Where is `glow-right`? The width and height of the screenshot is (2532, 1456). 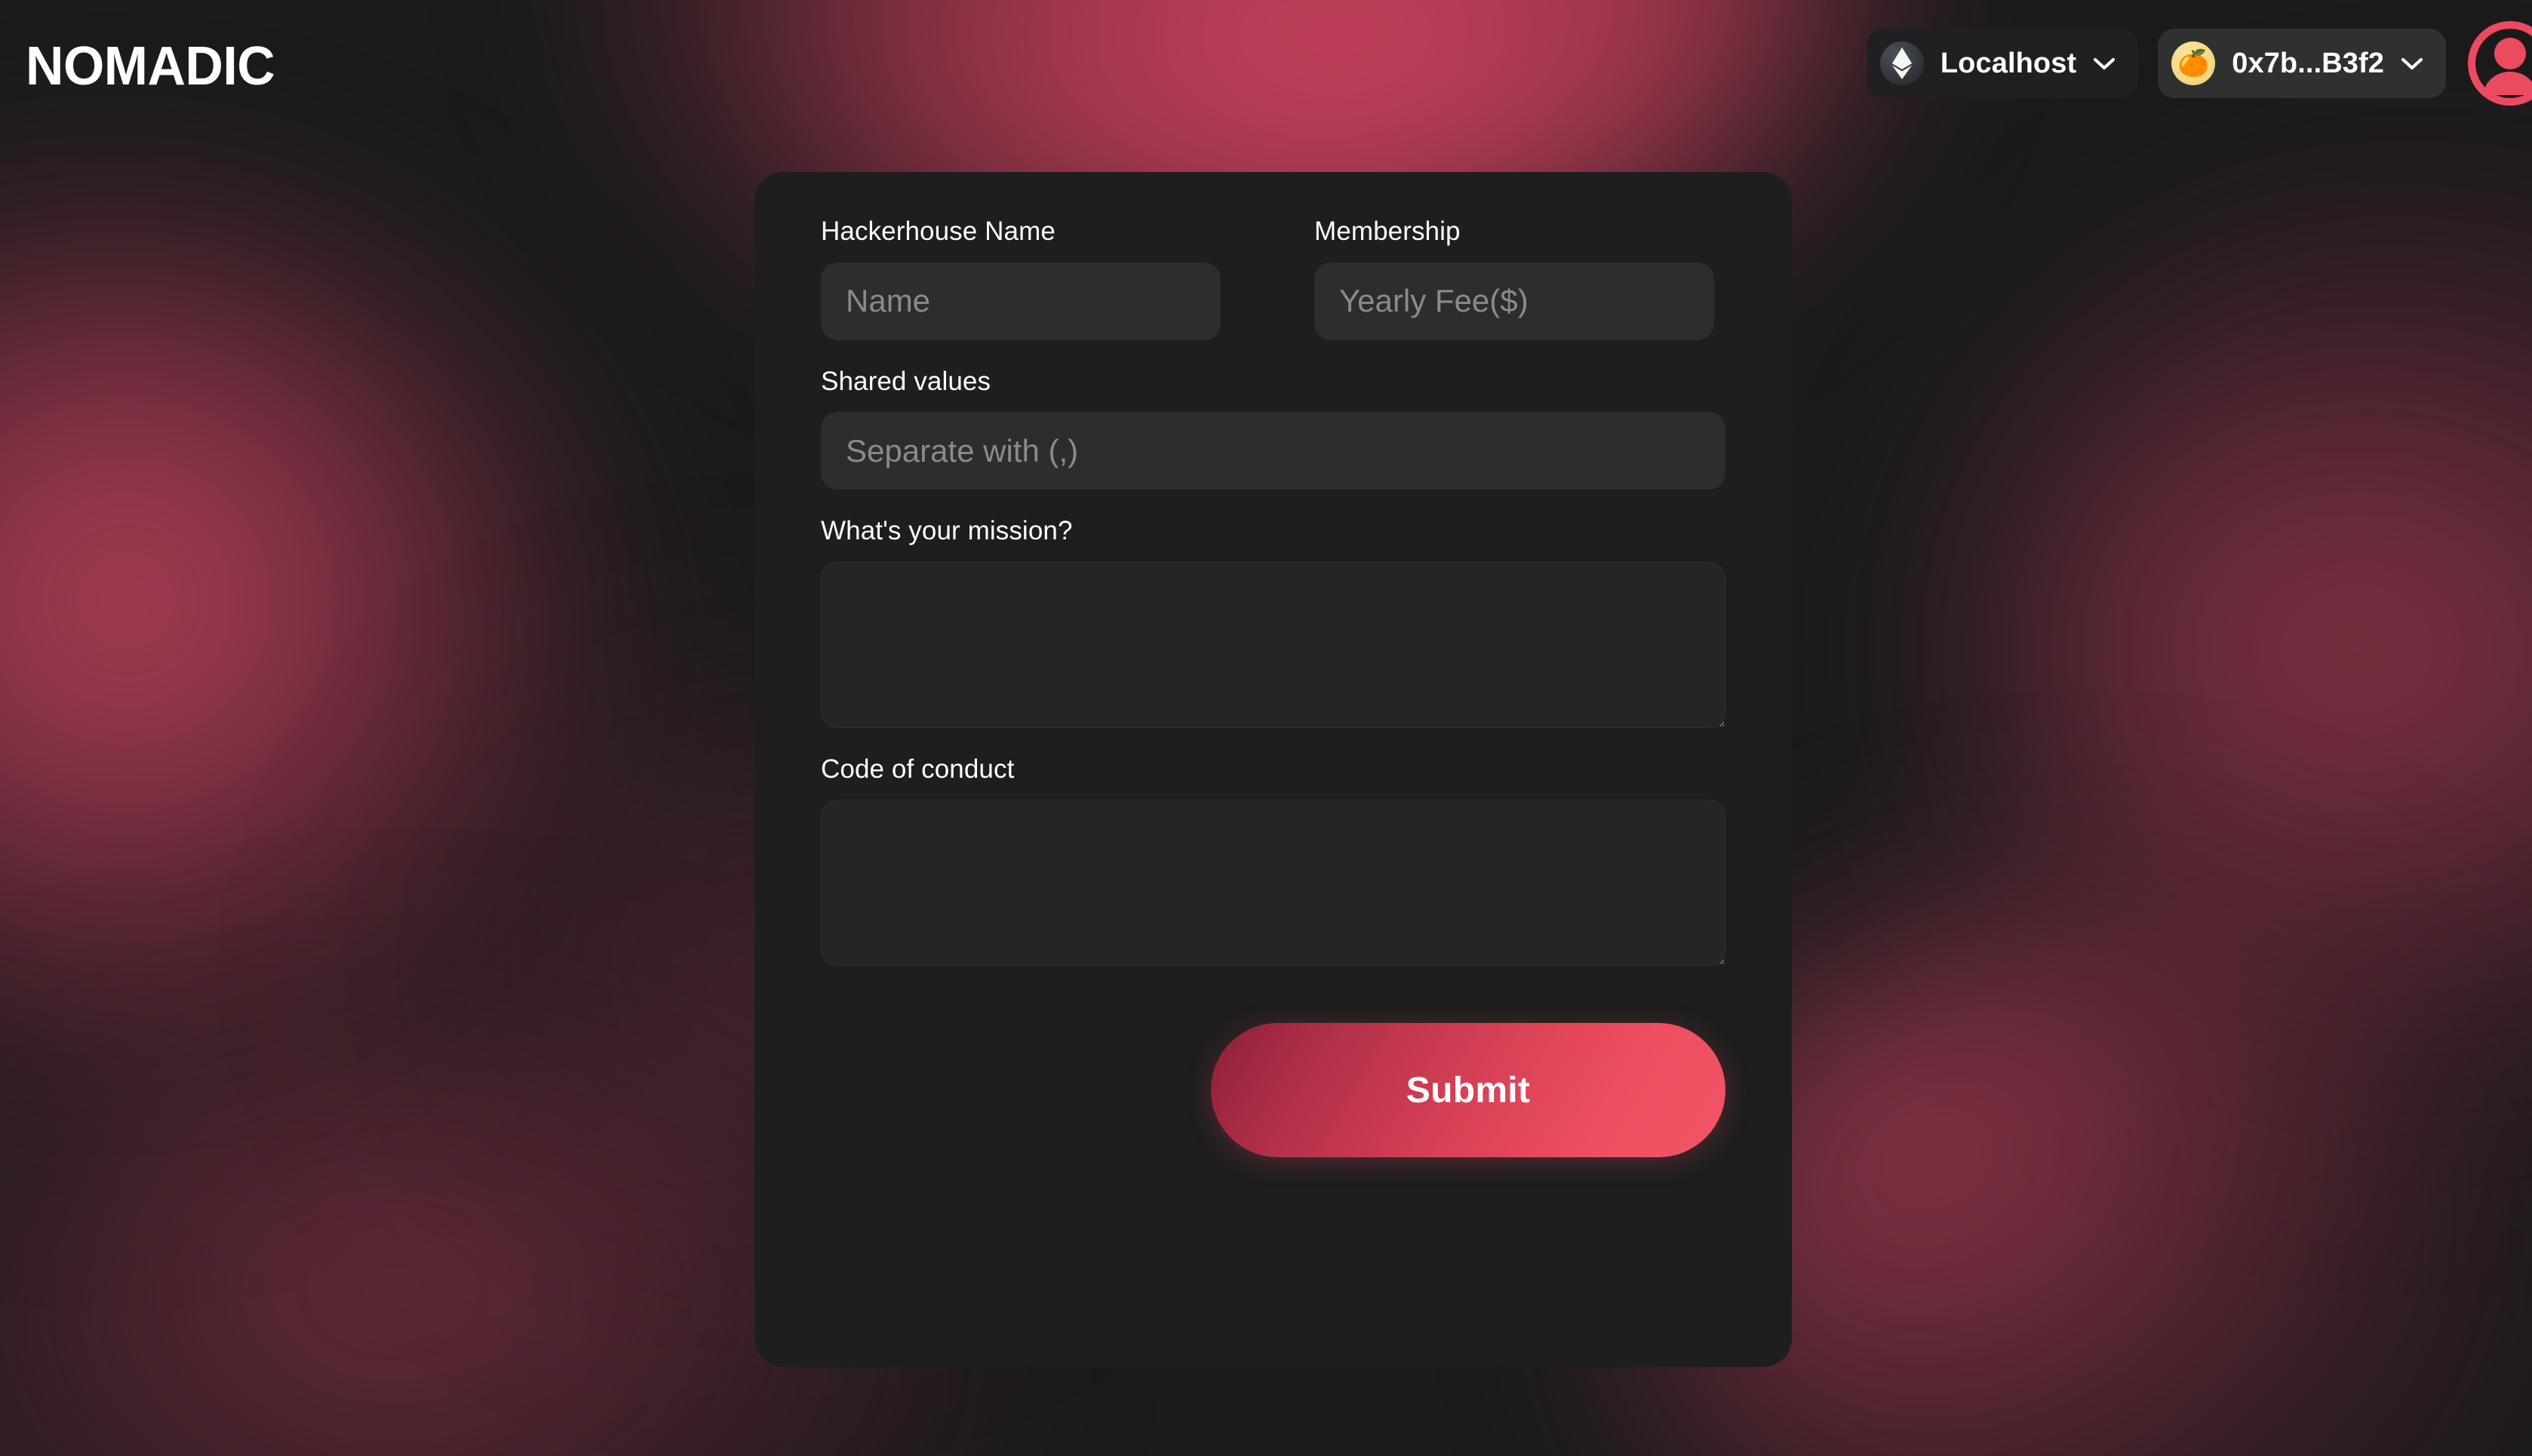 glow-right is located at coordinates (2255, 648).